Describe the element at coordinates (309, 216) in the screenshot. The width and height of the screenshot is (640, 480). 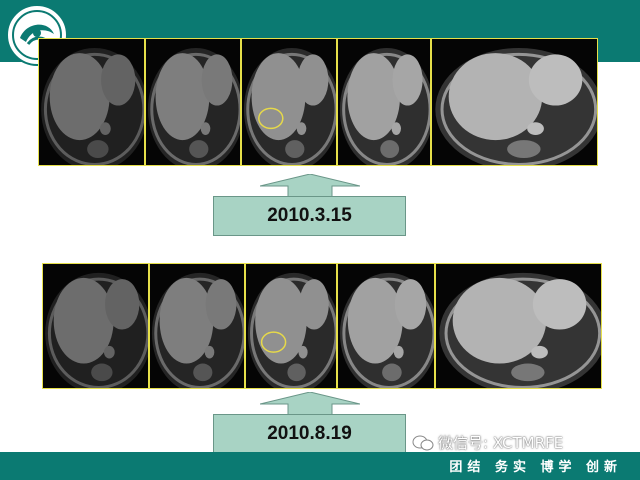
I see `date-label: 2010.3.15` at that location.